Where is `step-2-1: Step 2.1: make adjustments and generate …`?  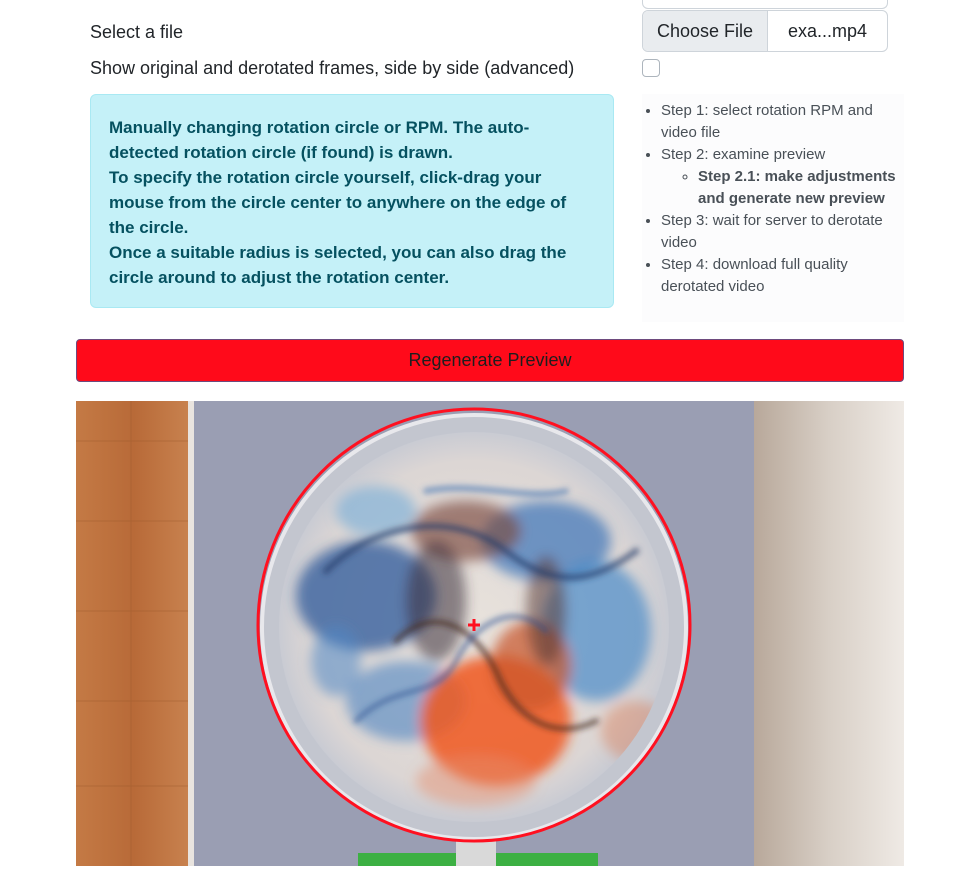
step-2-1: Step 2.1: make adjustments and generate … is located at coordinates (801, 188).